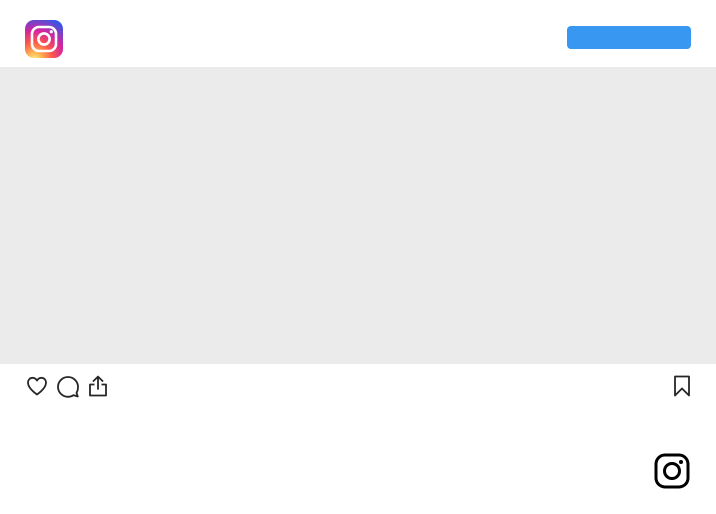  I want to click on embed-header, so click(358, 33).